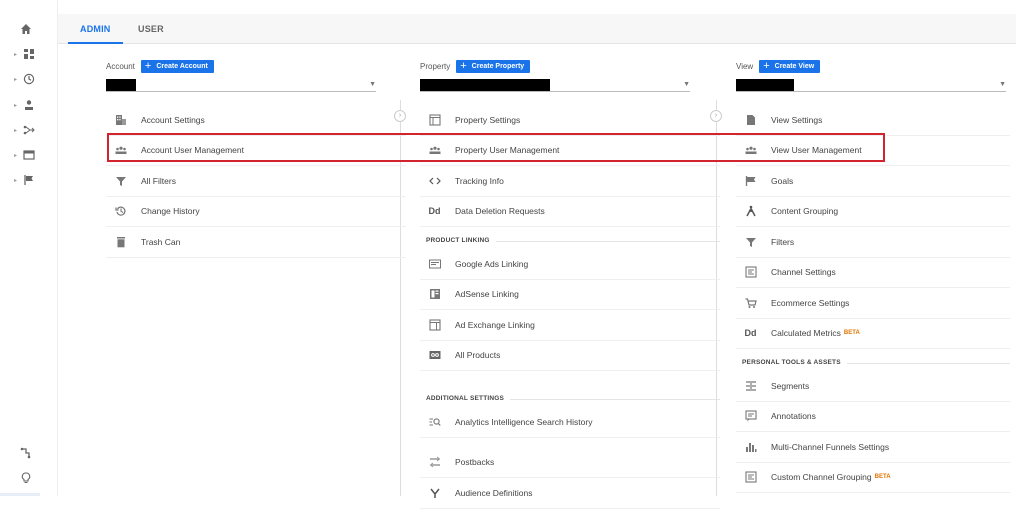  Describe the element at coordinates (873, 386) in the screenshot. I see `segments: Segments` at that location.